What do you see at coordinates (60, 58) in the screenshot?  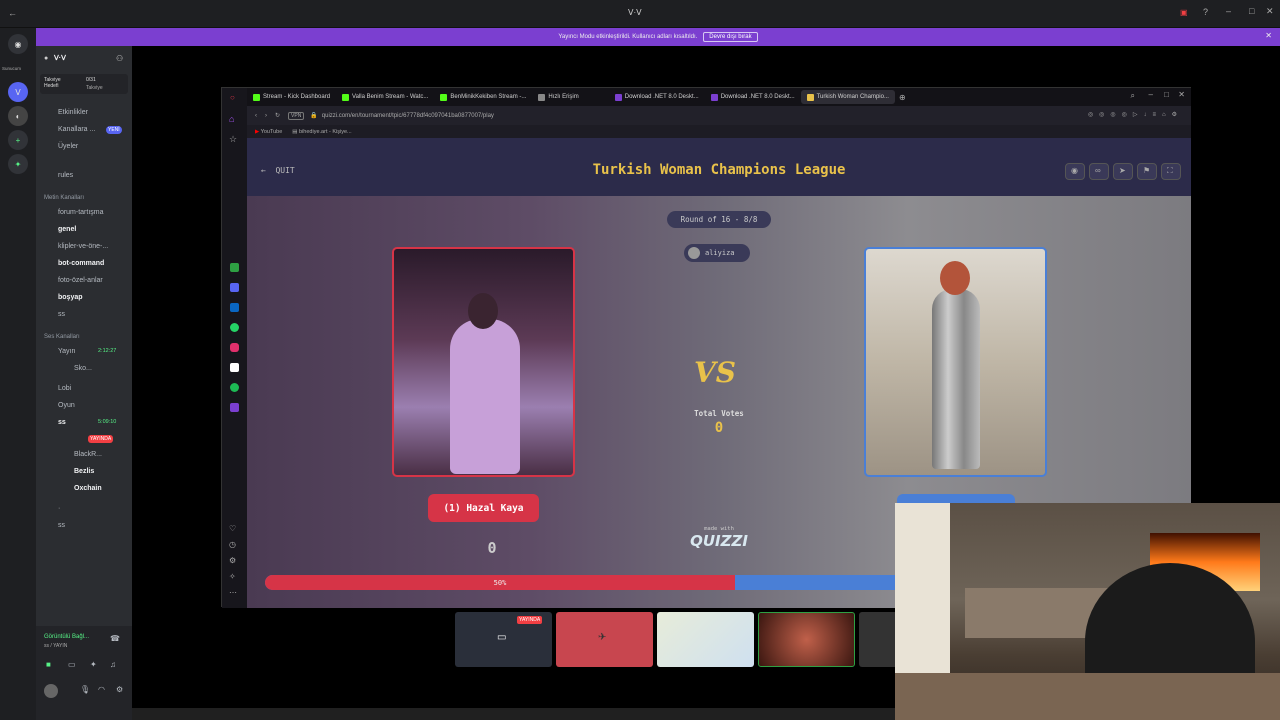 I see `server-name: ᐯ·ᐯ` at bounding box center [60, 58].